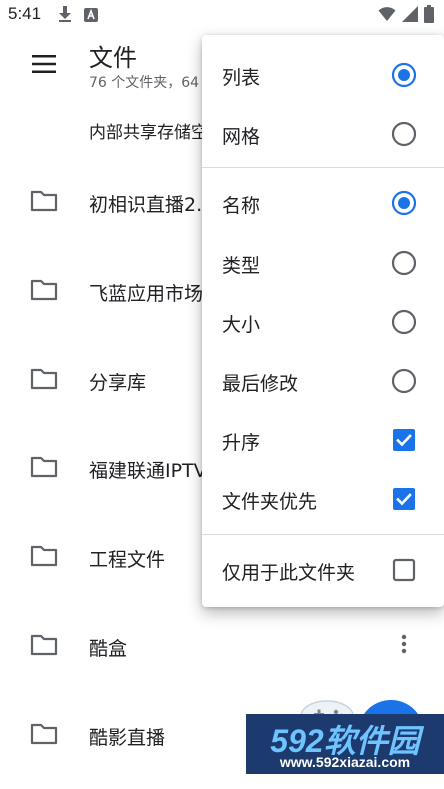 This screenshot has height=789, width=444. I want to click on list-item: 酷盒, so click(222, 646).